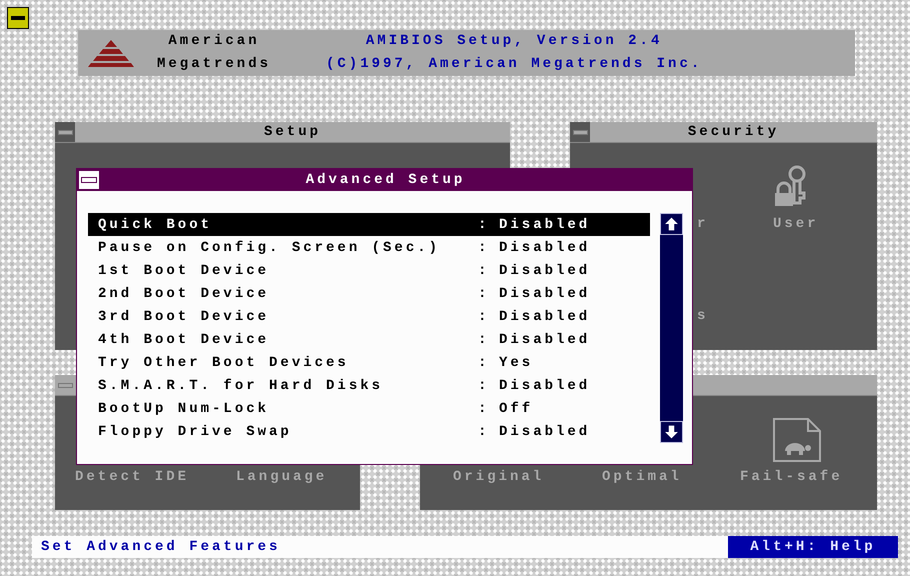 The image size is (910, 576). What do you see at coordinates (516, 408) in the screenshot?
I see `setting-value: Off` at bounding box center [516, 408].